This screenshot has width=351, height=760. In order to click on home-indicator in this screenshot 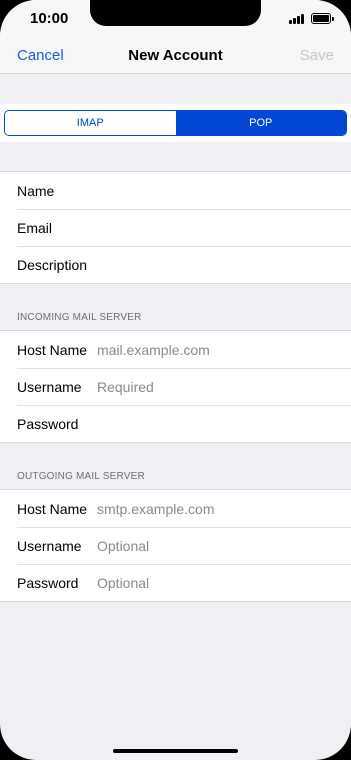, I will do `click(175, 751)`.